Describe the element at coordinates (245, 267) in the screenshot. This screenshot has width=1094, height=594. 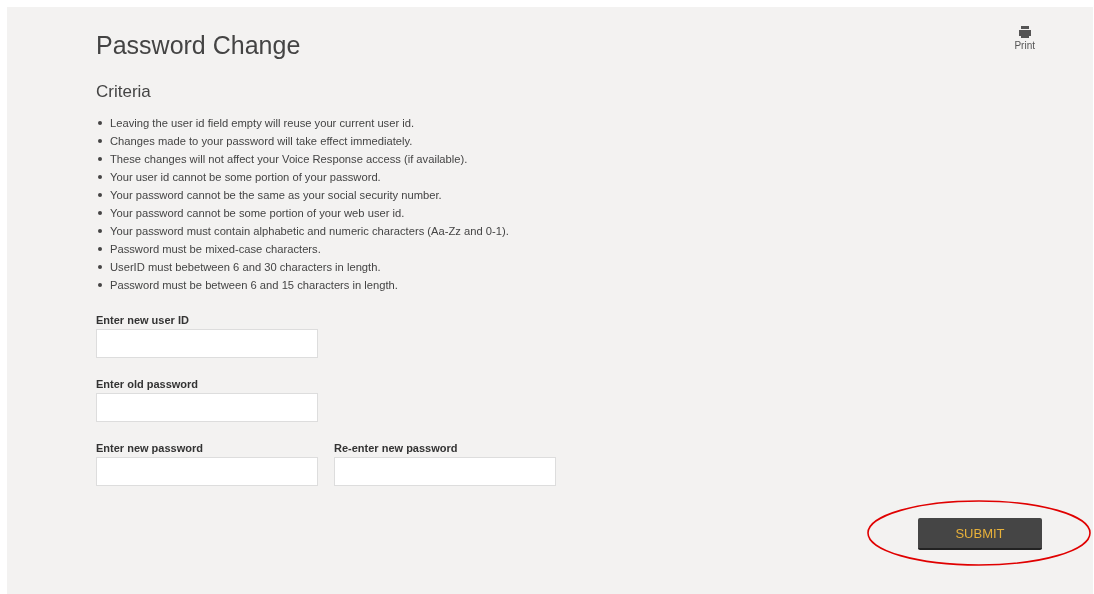
I see `criteria-item: UserID must bebetween 6 and 30 characters in length.` at that location.